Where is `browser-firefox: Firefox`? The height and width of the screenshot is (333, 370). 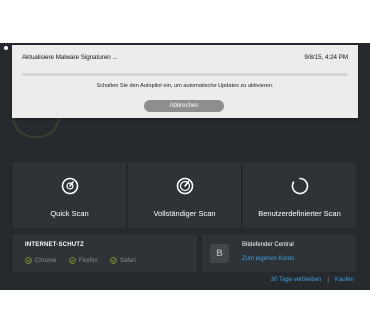 browser-firefox: Firefox is located at coordinates (83, 260).